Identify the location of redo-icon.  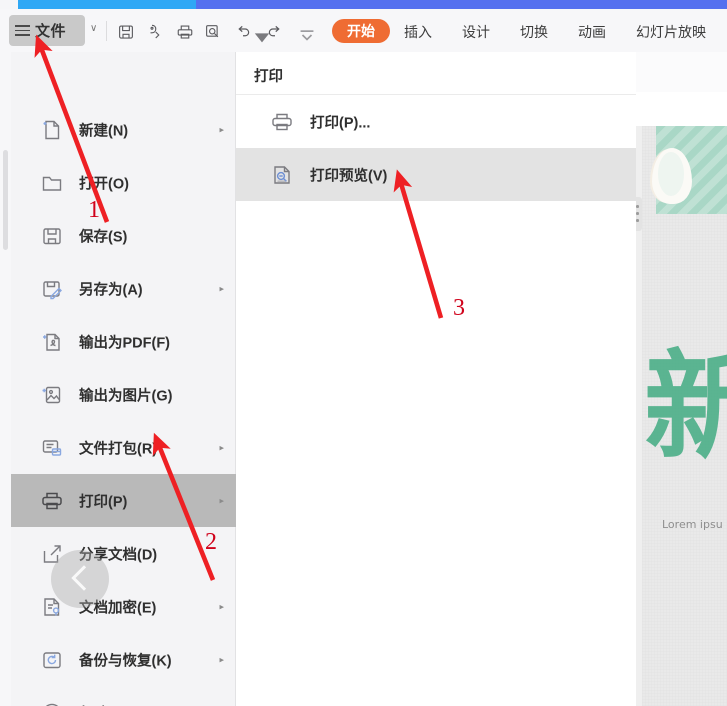
(275, 32).